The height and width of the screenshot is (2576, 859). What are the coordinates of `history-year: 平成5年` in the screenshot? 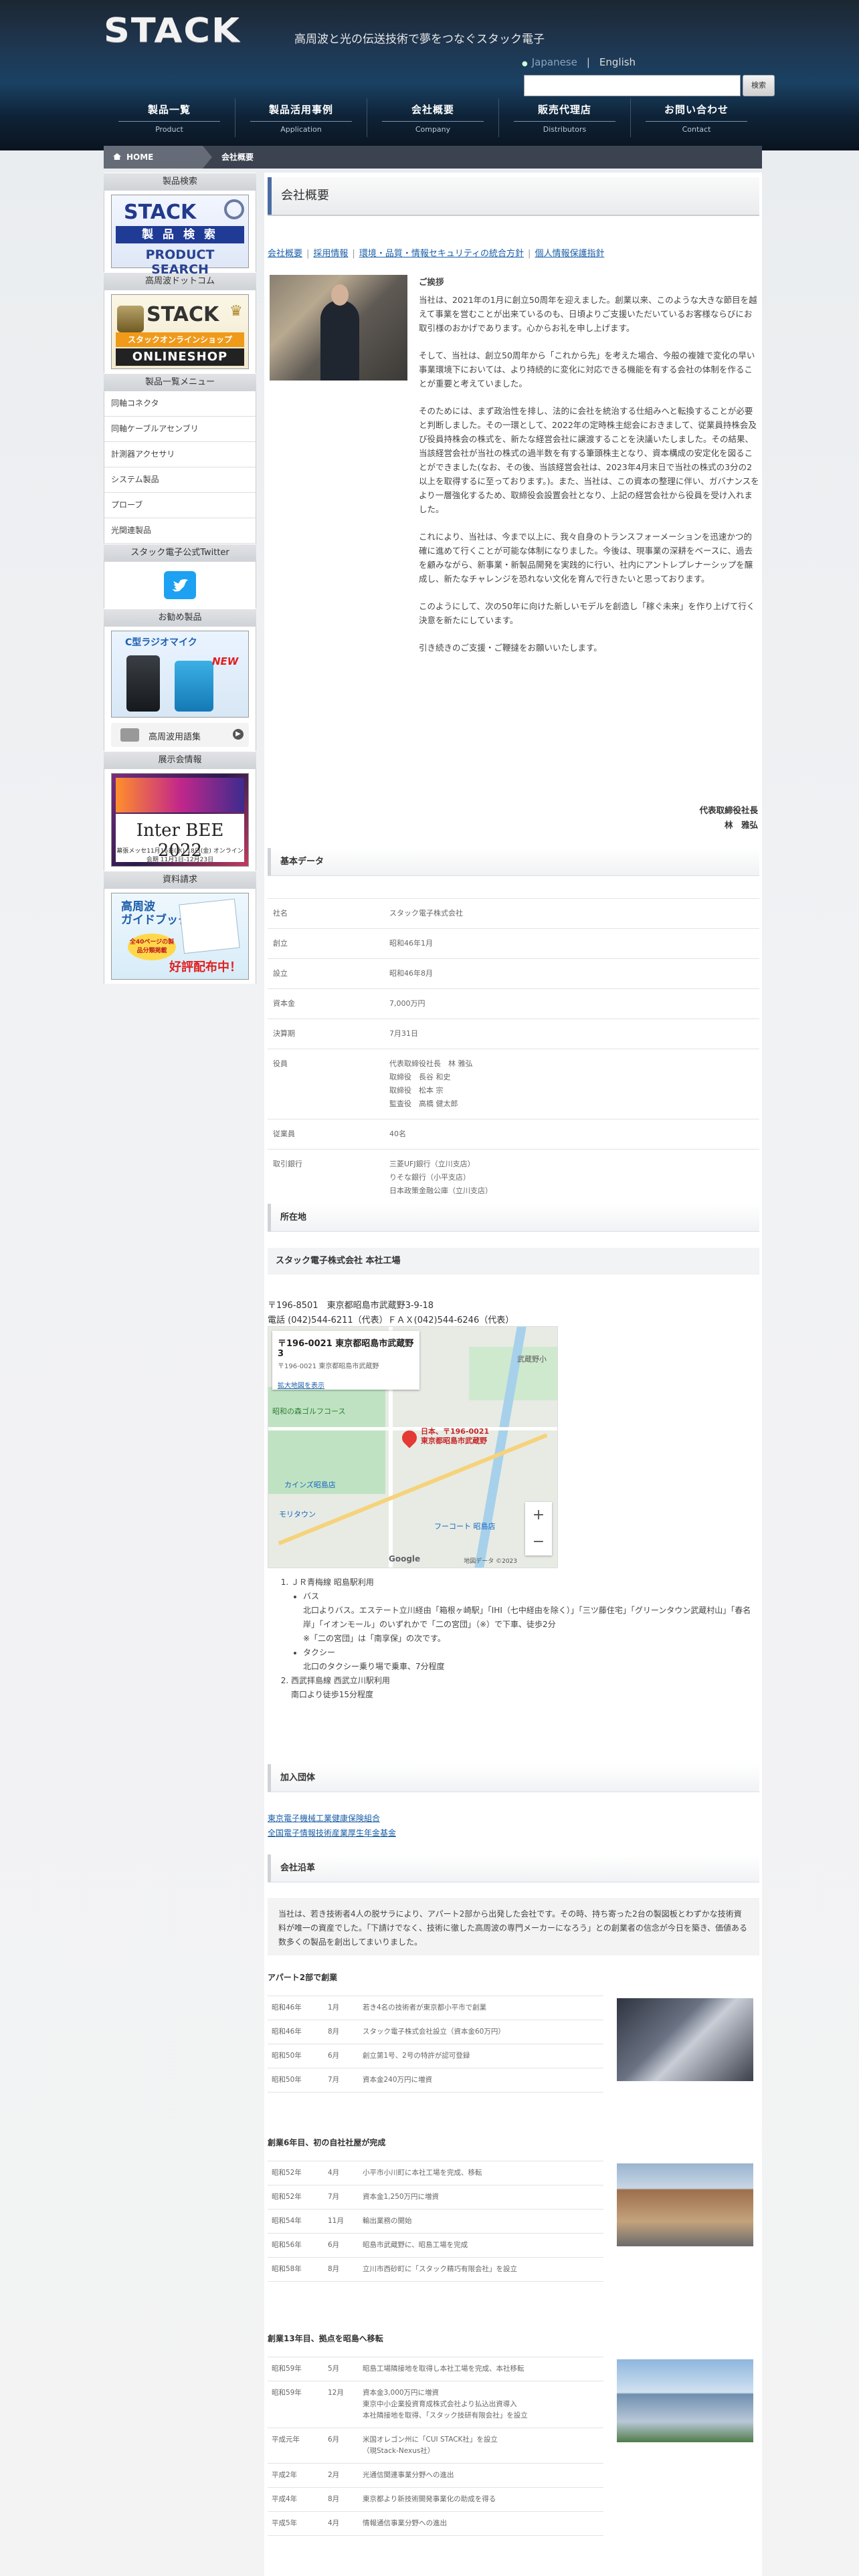 It's located at (296, 2523).